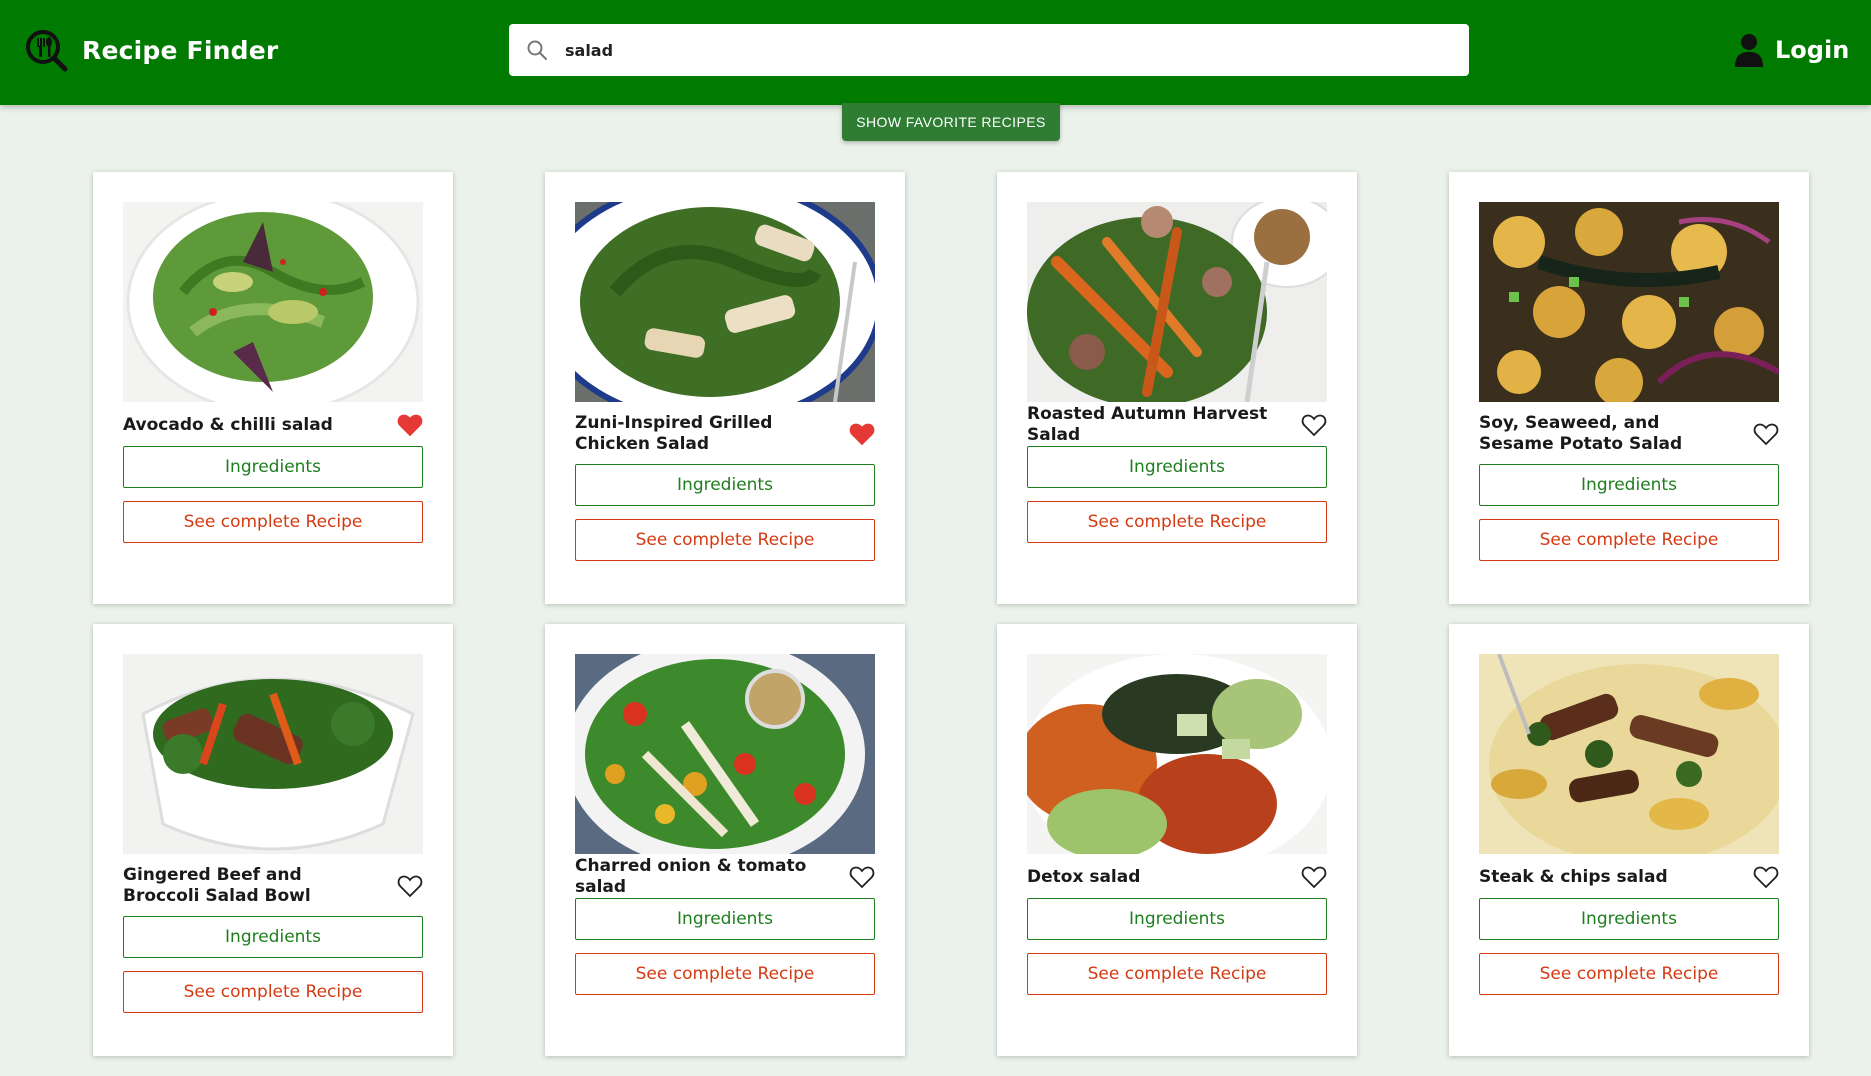 This screenshot has height=1076, width=1871. I want to click on recipe-title: Roasted Autumn Harvest Salad, so click(1147, 424).